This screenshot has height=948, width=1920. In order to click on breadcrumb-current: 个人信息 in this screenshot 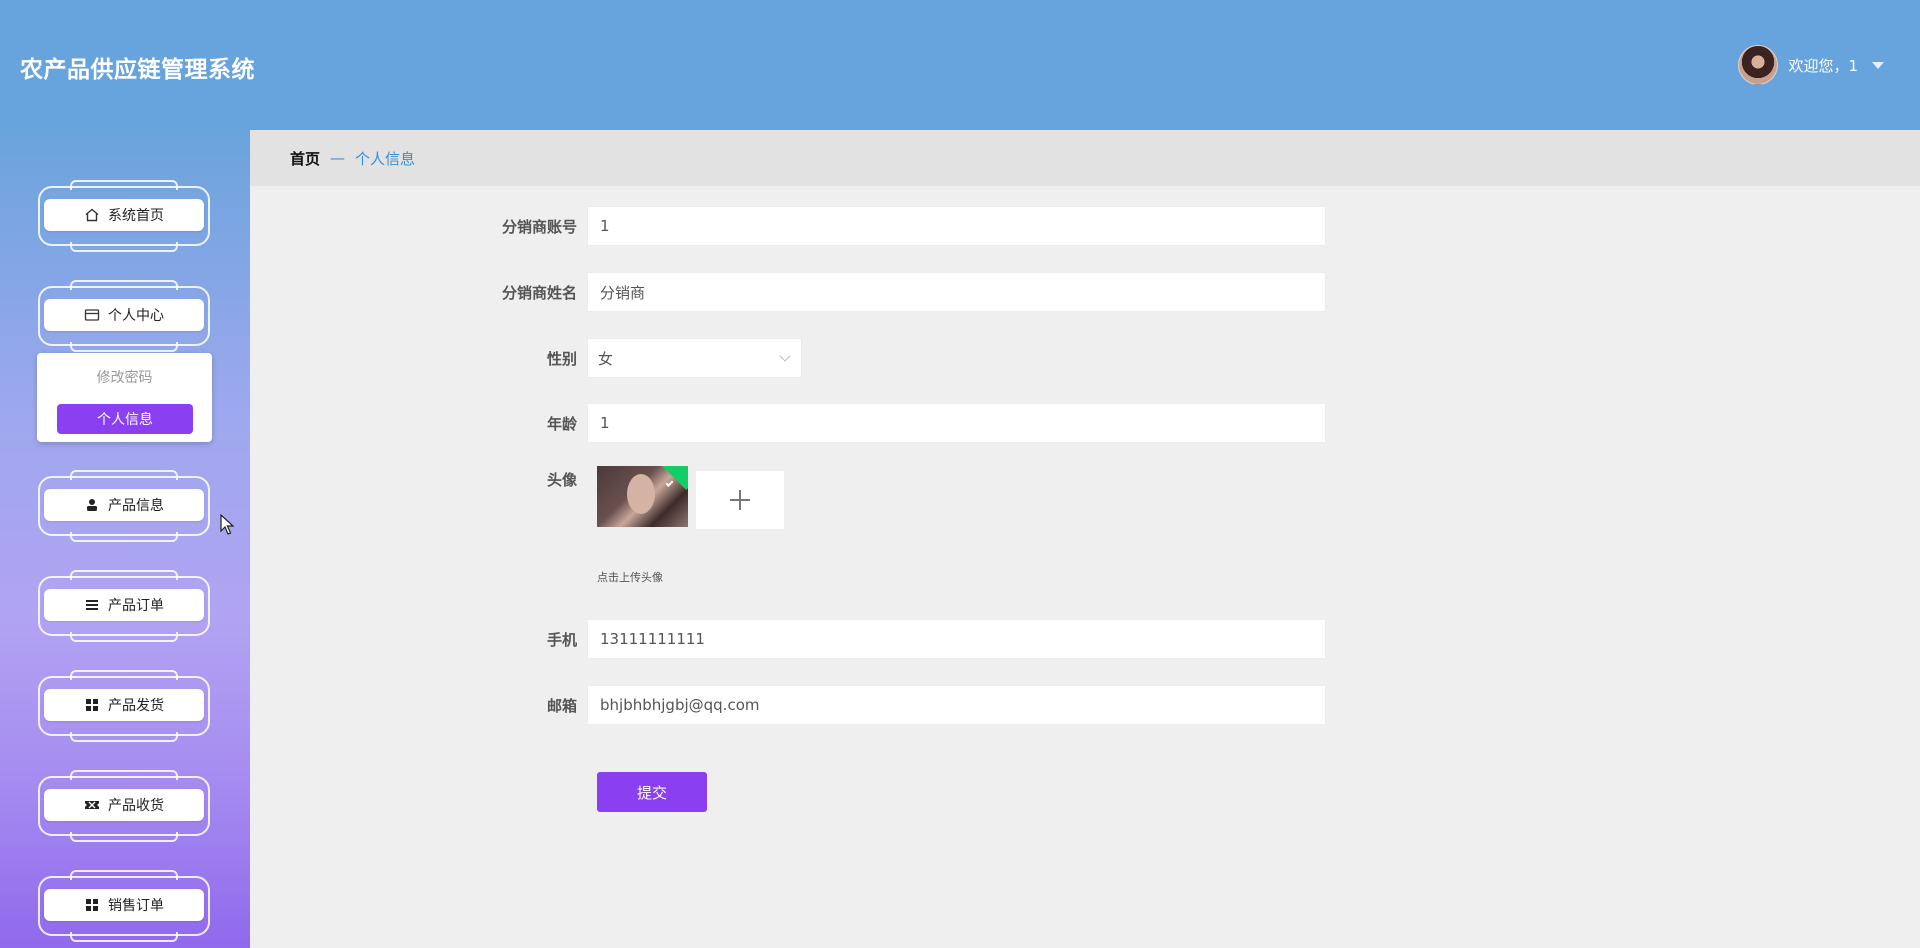, I will do `click(385, 158)`.